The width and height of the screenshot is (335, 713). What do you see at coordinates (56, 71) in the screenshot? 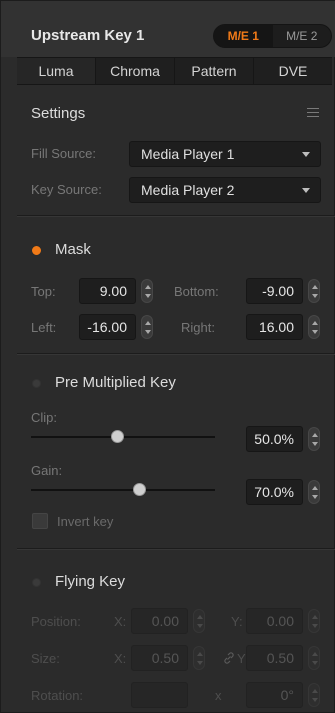
I see `tab-luma: Luma` at bounding box center [56, 71].